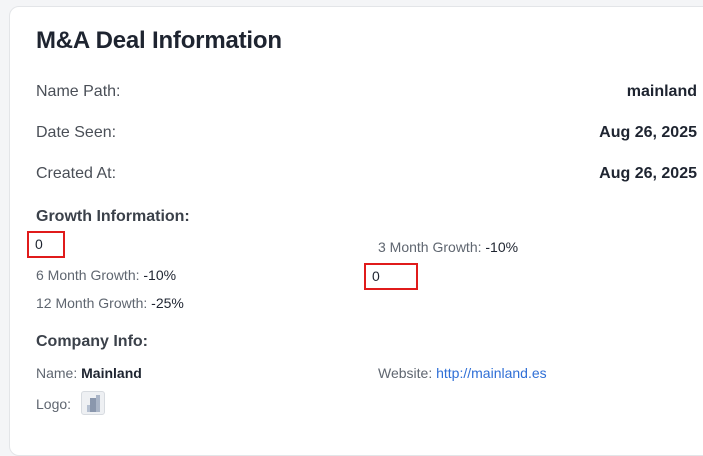 Image resolution: width=703 pixels, height=456 pixels. What do you see at coordinates (167, 303) in the screenshot?
I see `twelve-month-growth-value: -25%` at bounding box center [167, 303].